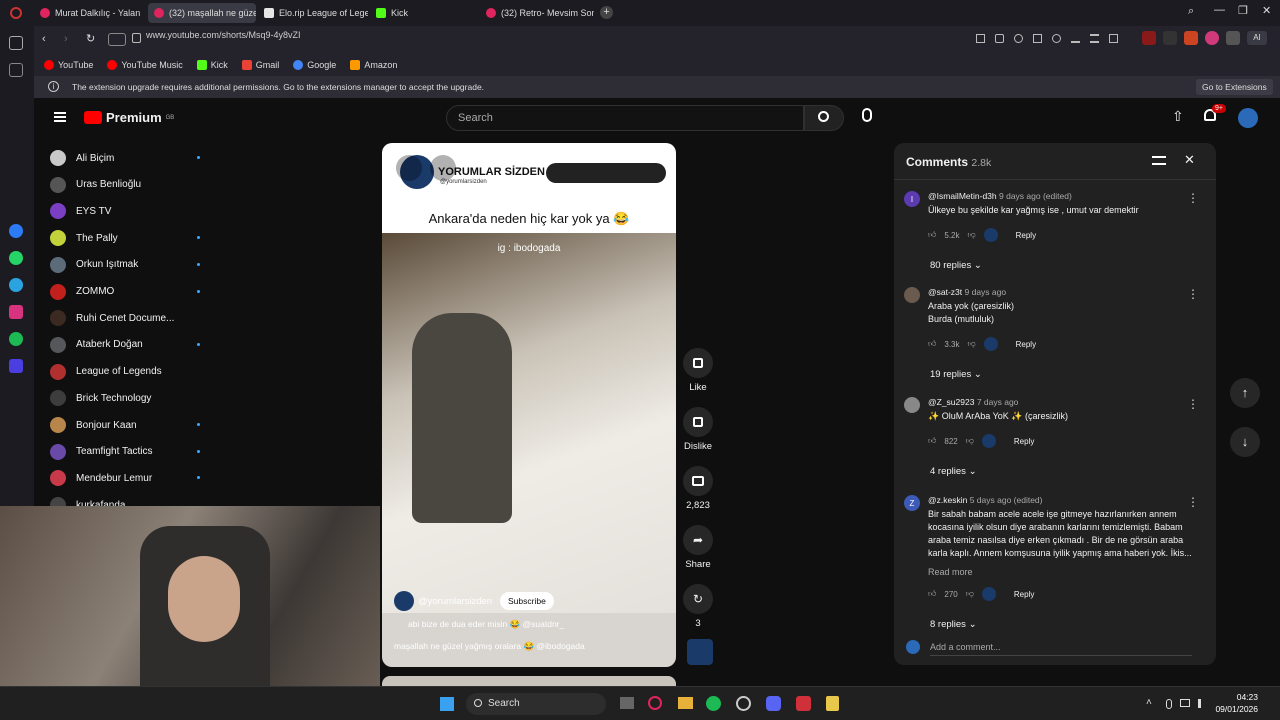 This screenshot has width=1280, height=720. I want to click on subscription-item: Ataberk Doğan, so click(125, 344).